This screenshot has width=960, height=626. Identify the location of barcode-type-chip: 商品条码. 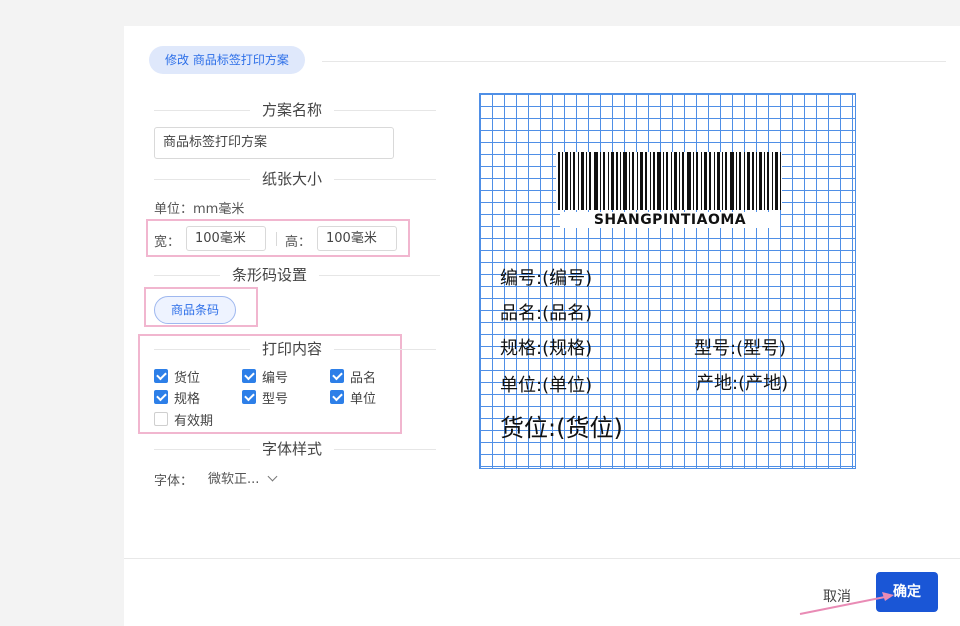
(195, 310).